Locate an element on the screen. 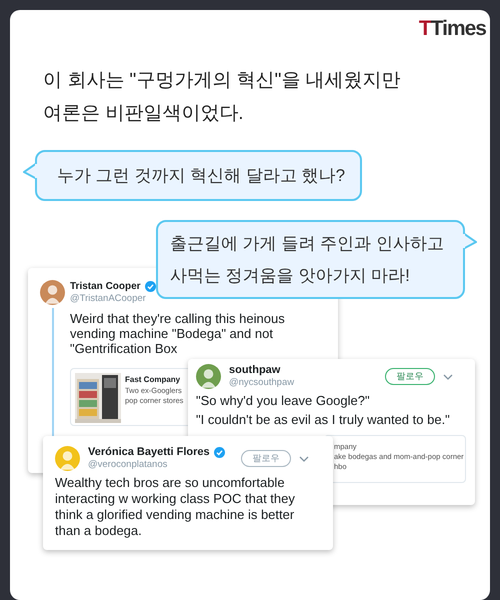 Image resolution: width=500 pixels, height=600 pixels. logo: TTimes is located at coordinates (452, 28).